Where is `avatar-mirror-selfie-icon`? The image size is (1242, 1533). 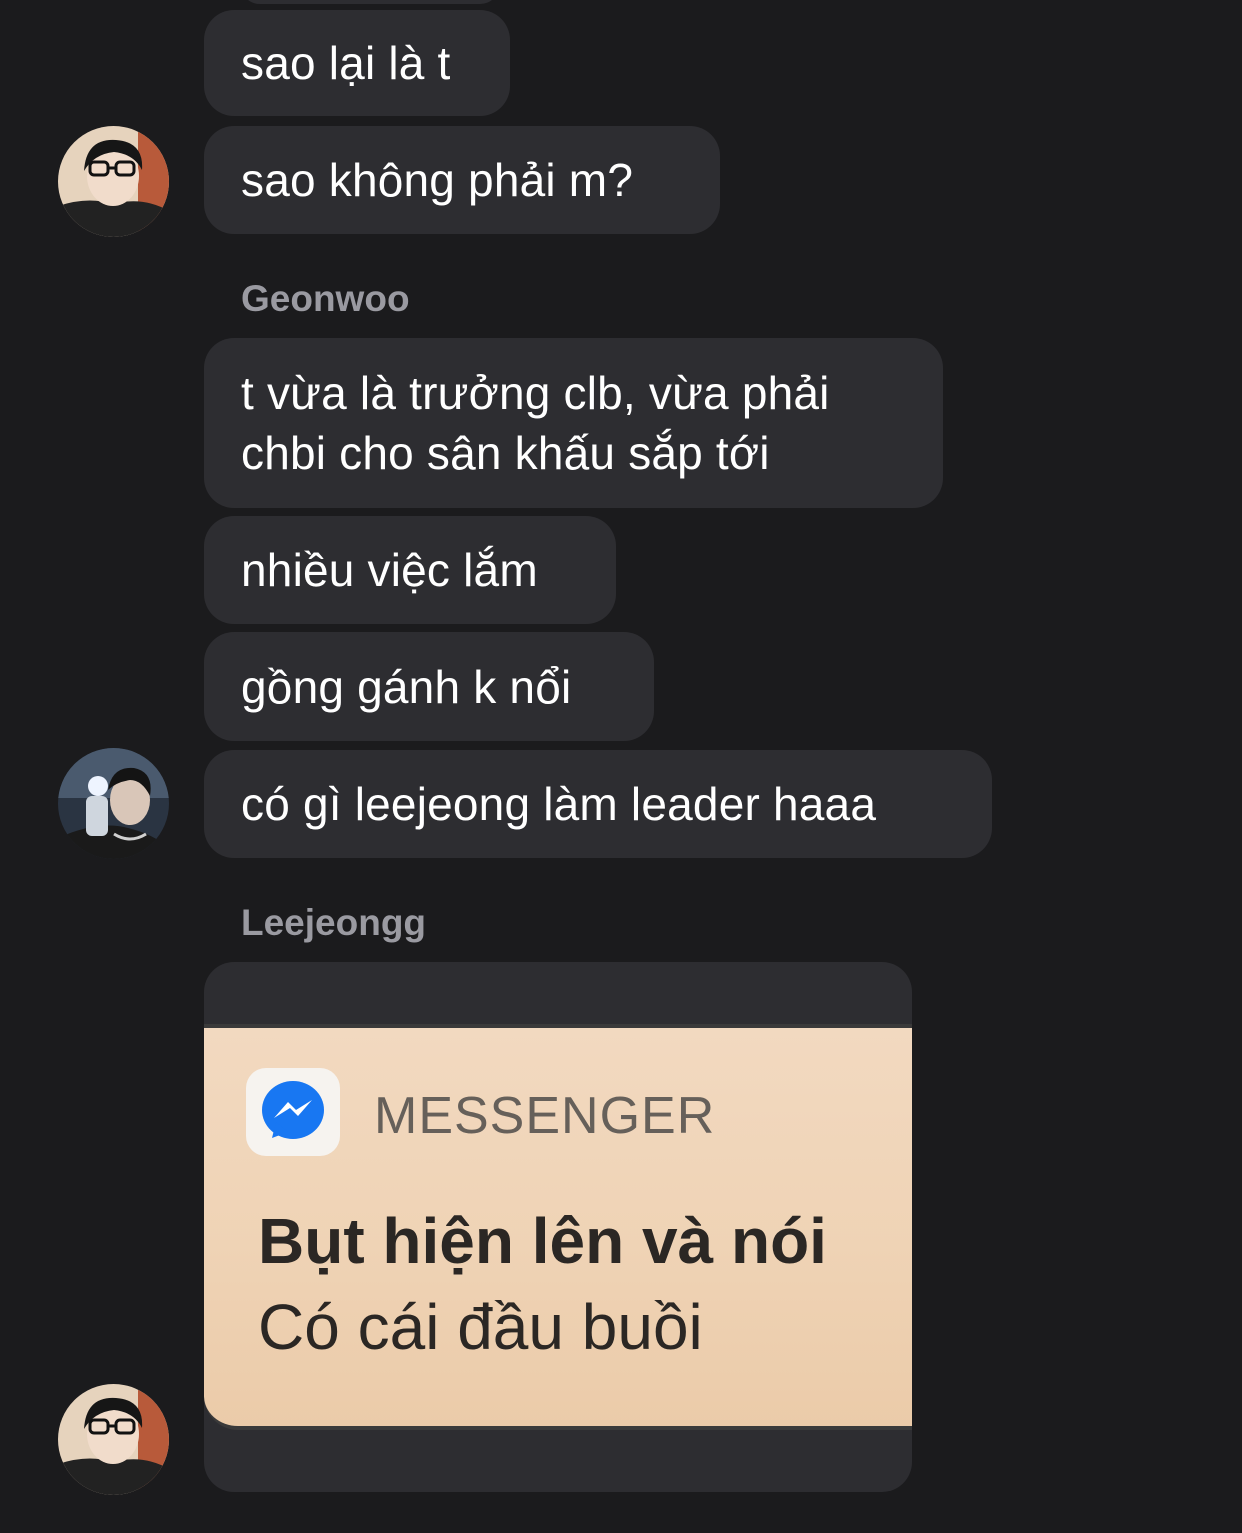 avatar-mirror-selfie-icon is located at coordinates (113, 803).